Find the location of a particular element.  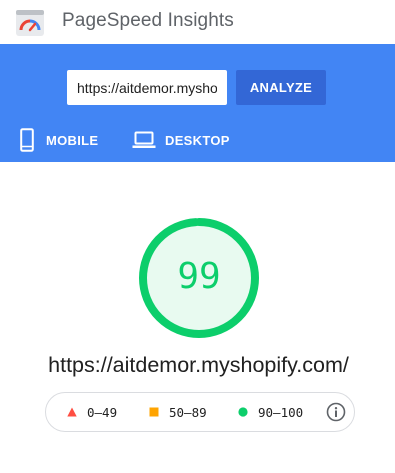

legend-label-average: 50–89 is located at coordinates (188, 412).